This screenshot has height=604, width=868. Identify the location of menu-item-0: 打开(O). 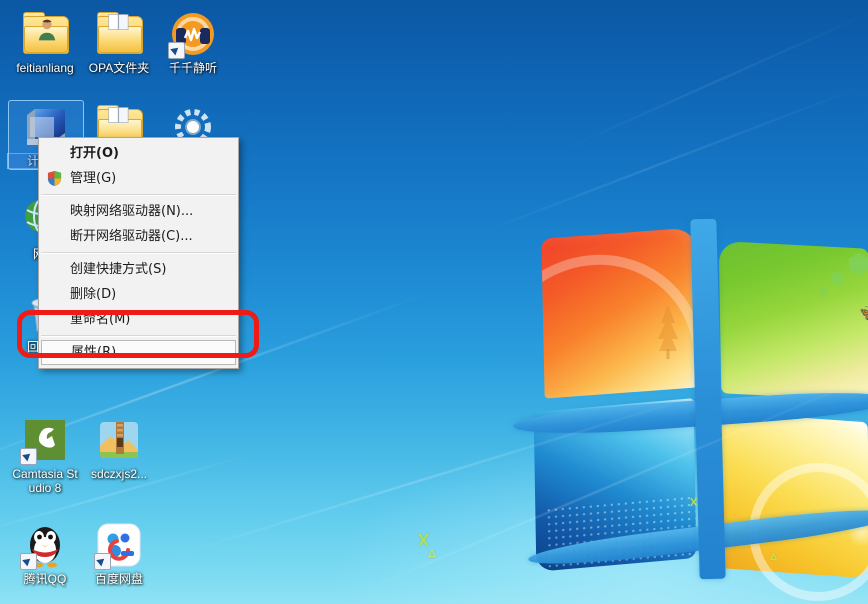
(138, 153).